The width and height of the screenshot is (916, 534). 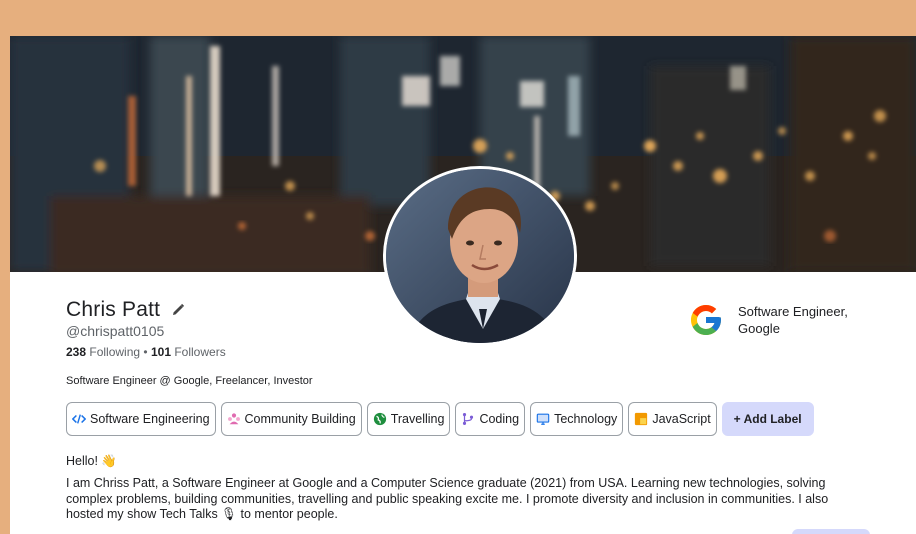 What do you see at coordinates (499, 419) in the screenshot?
I see `label-text: Coding` at bounding box center [499, 419].